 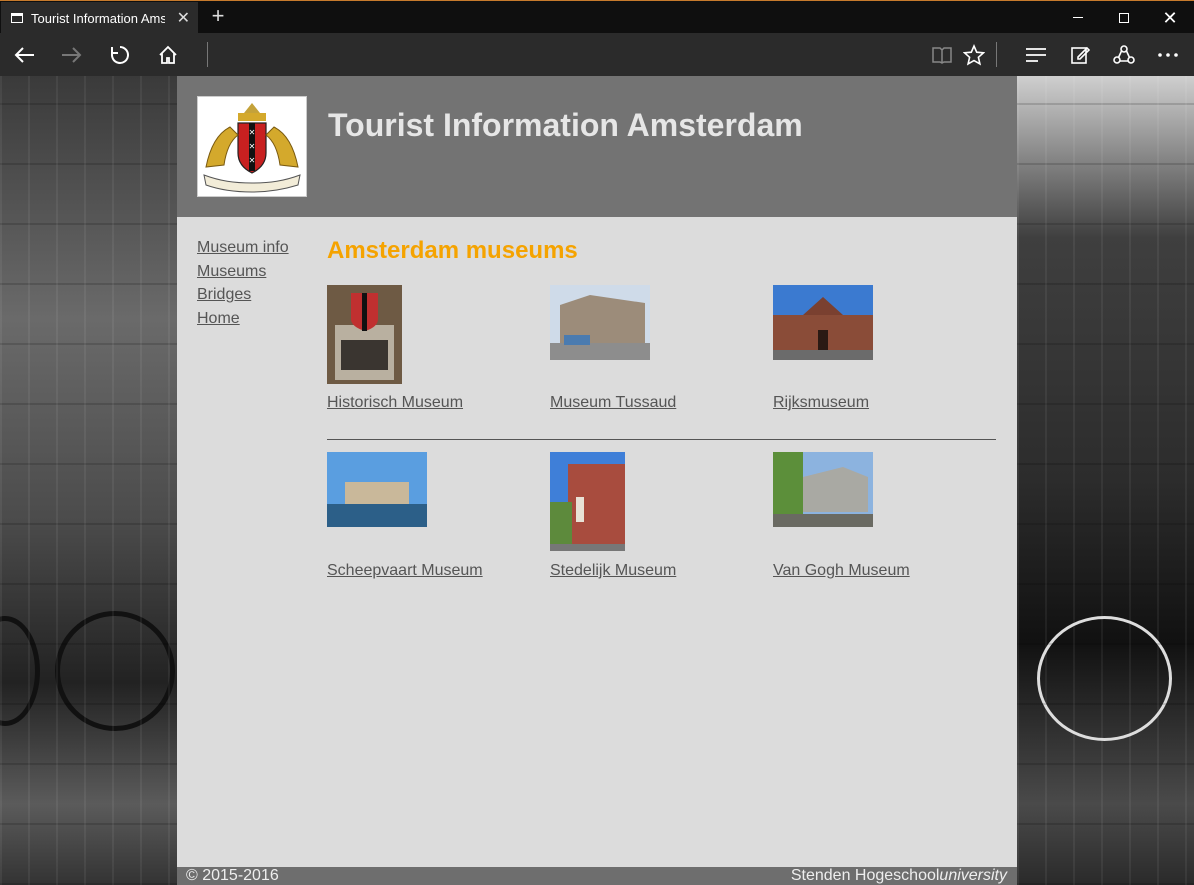 I want to click on rijksmuseum-photo, so click(x=823, y=322).